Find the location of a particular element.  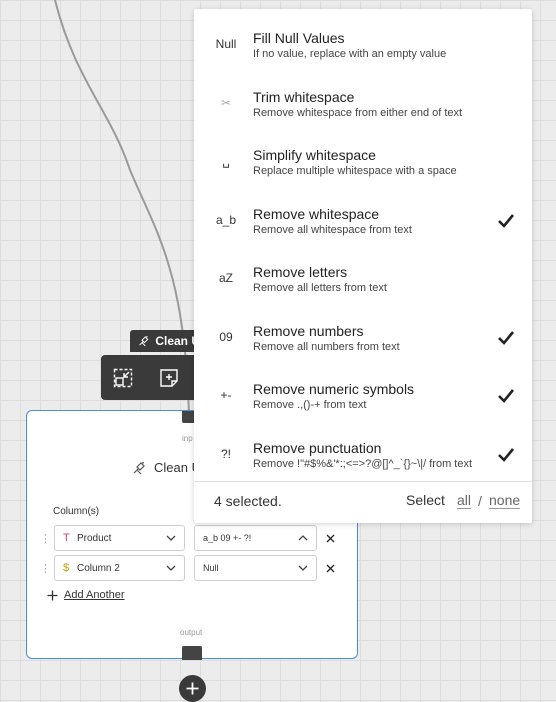

input-port-label: inp is located at coordinates (187, 438).